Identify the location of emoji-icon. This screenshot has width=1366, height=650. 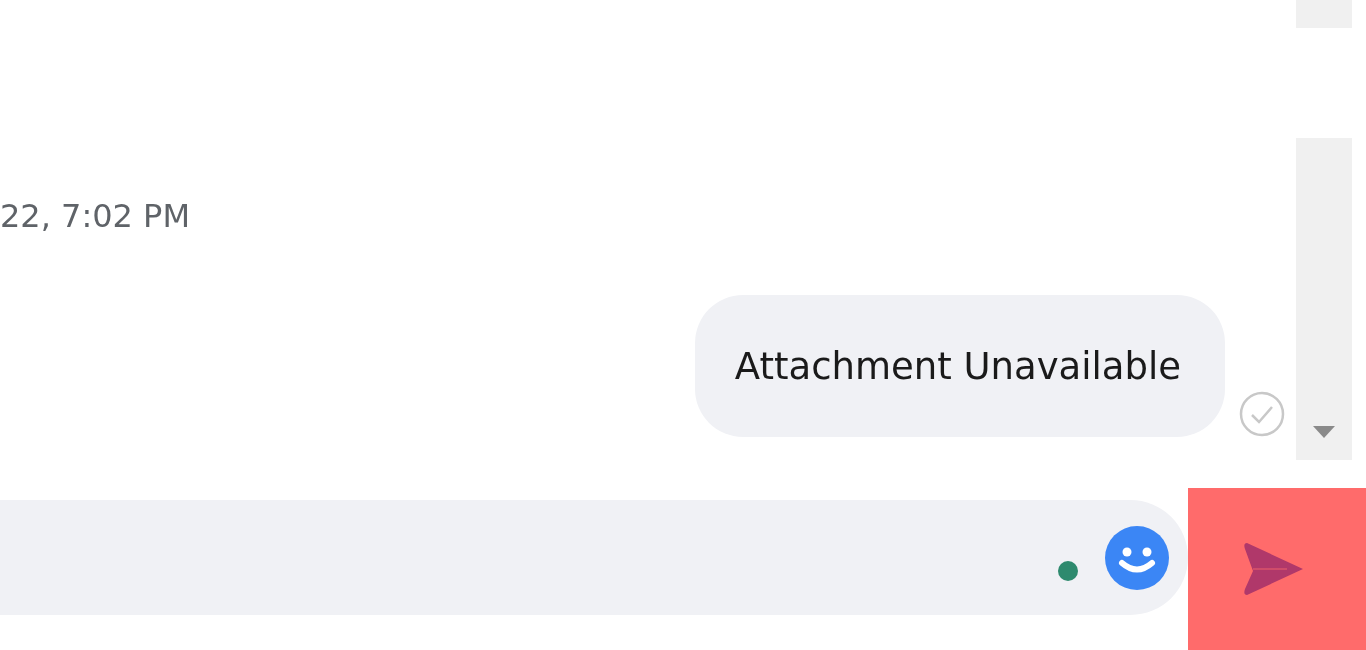
(1137, 557).